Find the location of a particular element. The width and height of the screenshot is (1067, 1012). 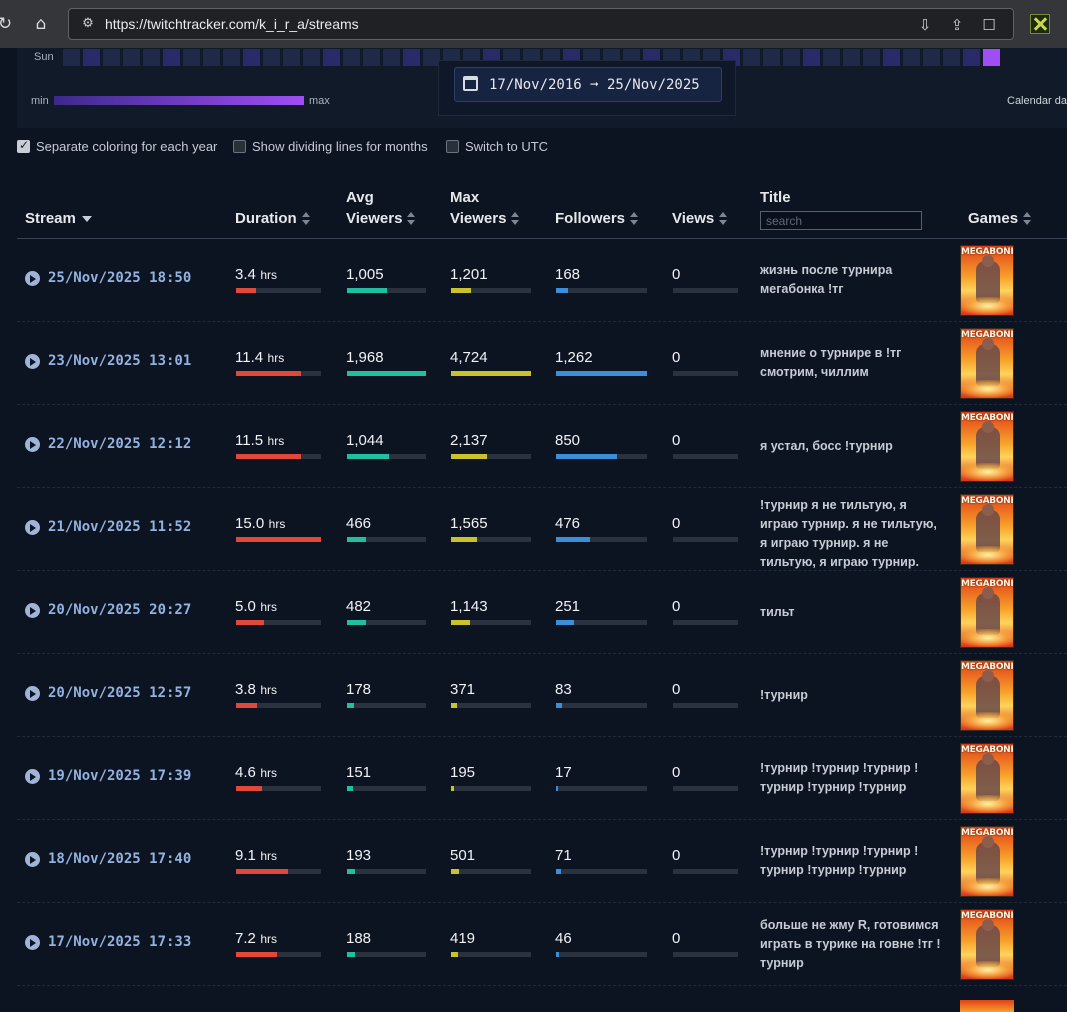

install-app-icon: ⇩ is located at coordinates (925, 25).